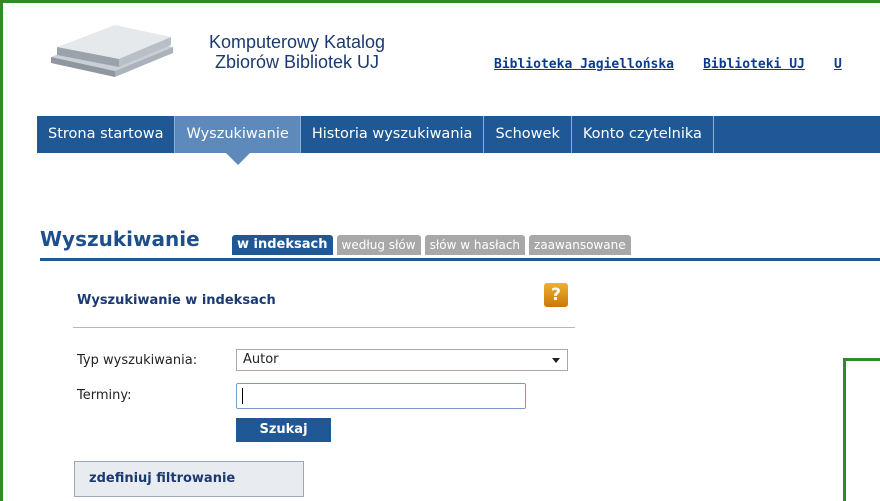 The image size is (880, 501). I want to click on nav-item-label: Konto czytelnika, so click(642, 134).